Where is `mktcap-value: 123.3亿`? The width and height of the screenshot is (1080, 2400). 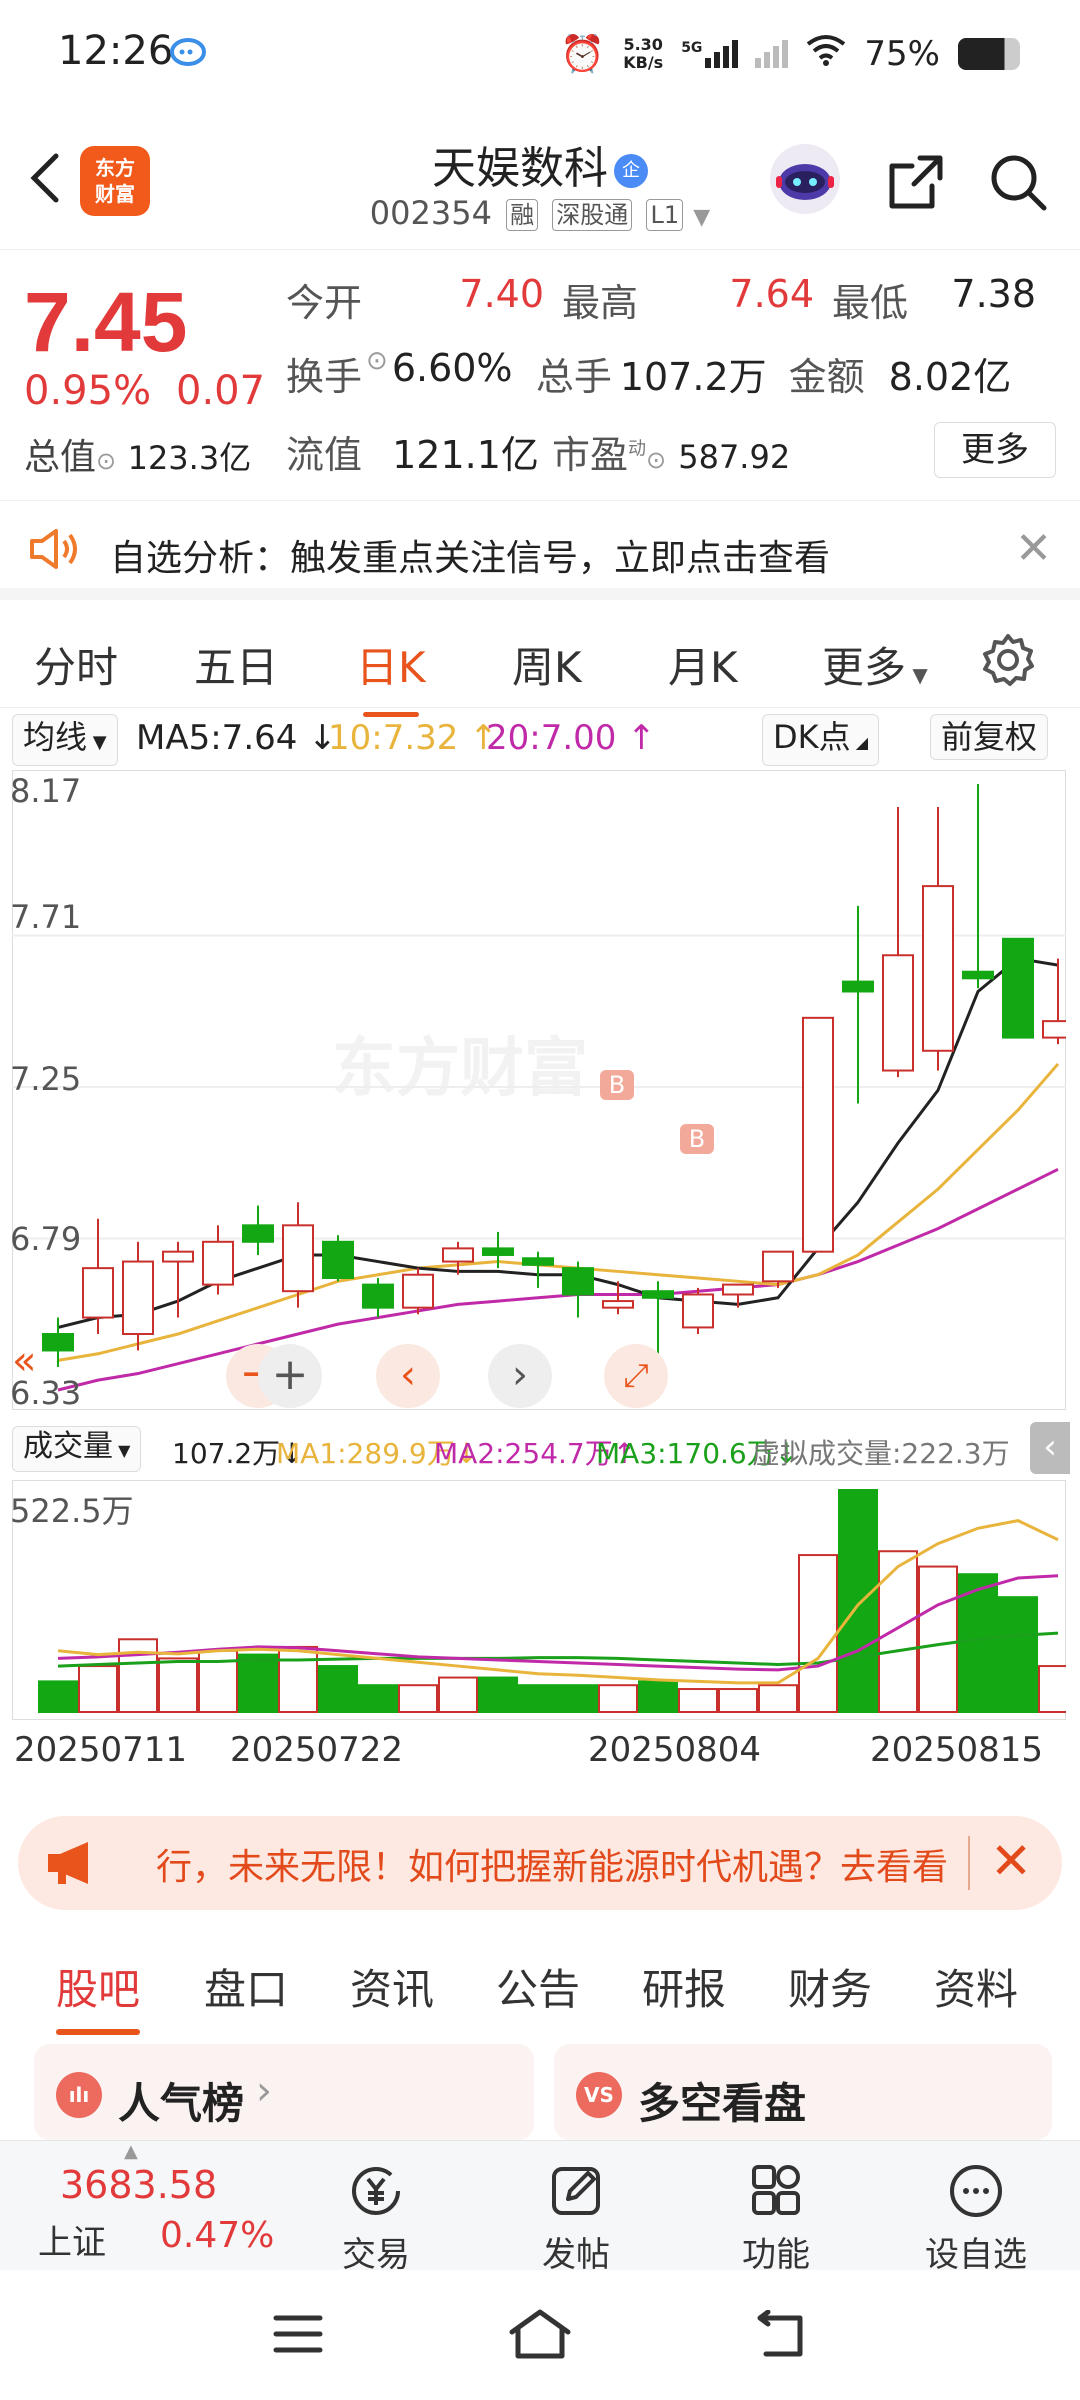
mktcap-value: 123.3亿 is located at coordinates (189, 458).